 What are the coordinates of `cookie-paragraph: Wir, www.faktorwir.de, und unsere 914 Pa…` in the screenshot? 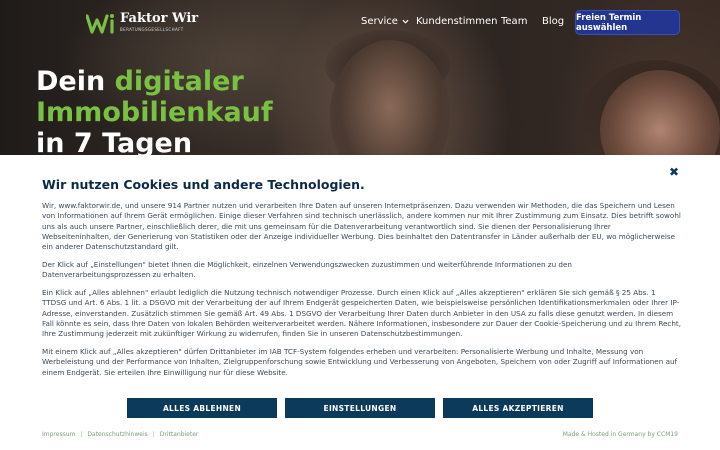 It's located at (361, 226).